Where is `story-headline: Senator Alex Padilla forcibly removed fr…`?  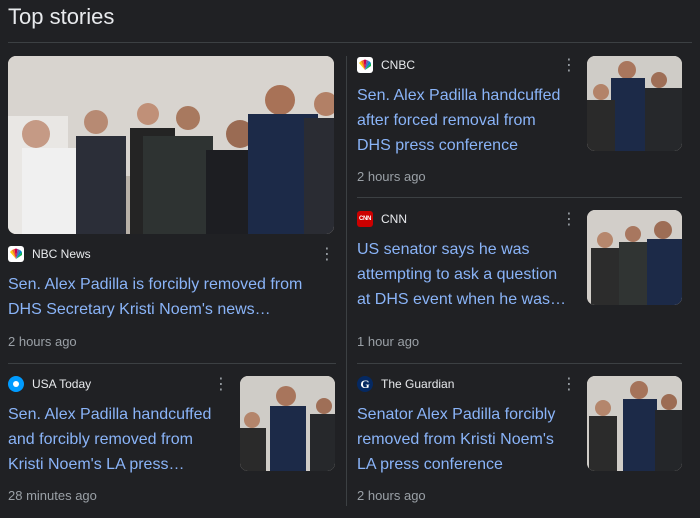 story-headline: Senator Alex Padilla forcibly removed fr… is located at coordinates (462, 439).